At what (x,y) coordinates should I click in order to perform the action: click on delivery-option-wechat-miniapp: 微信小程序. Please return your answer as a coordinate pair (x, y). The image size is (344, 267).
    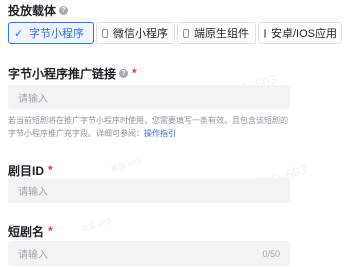
    Looking at the image, I should click on (135, 33).